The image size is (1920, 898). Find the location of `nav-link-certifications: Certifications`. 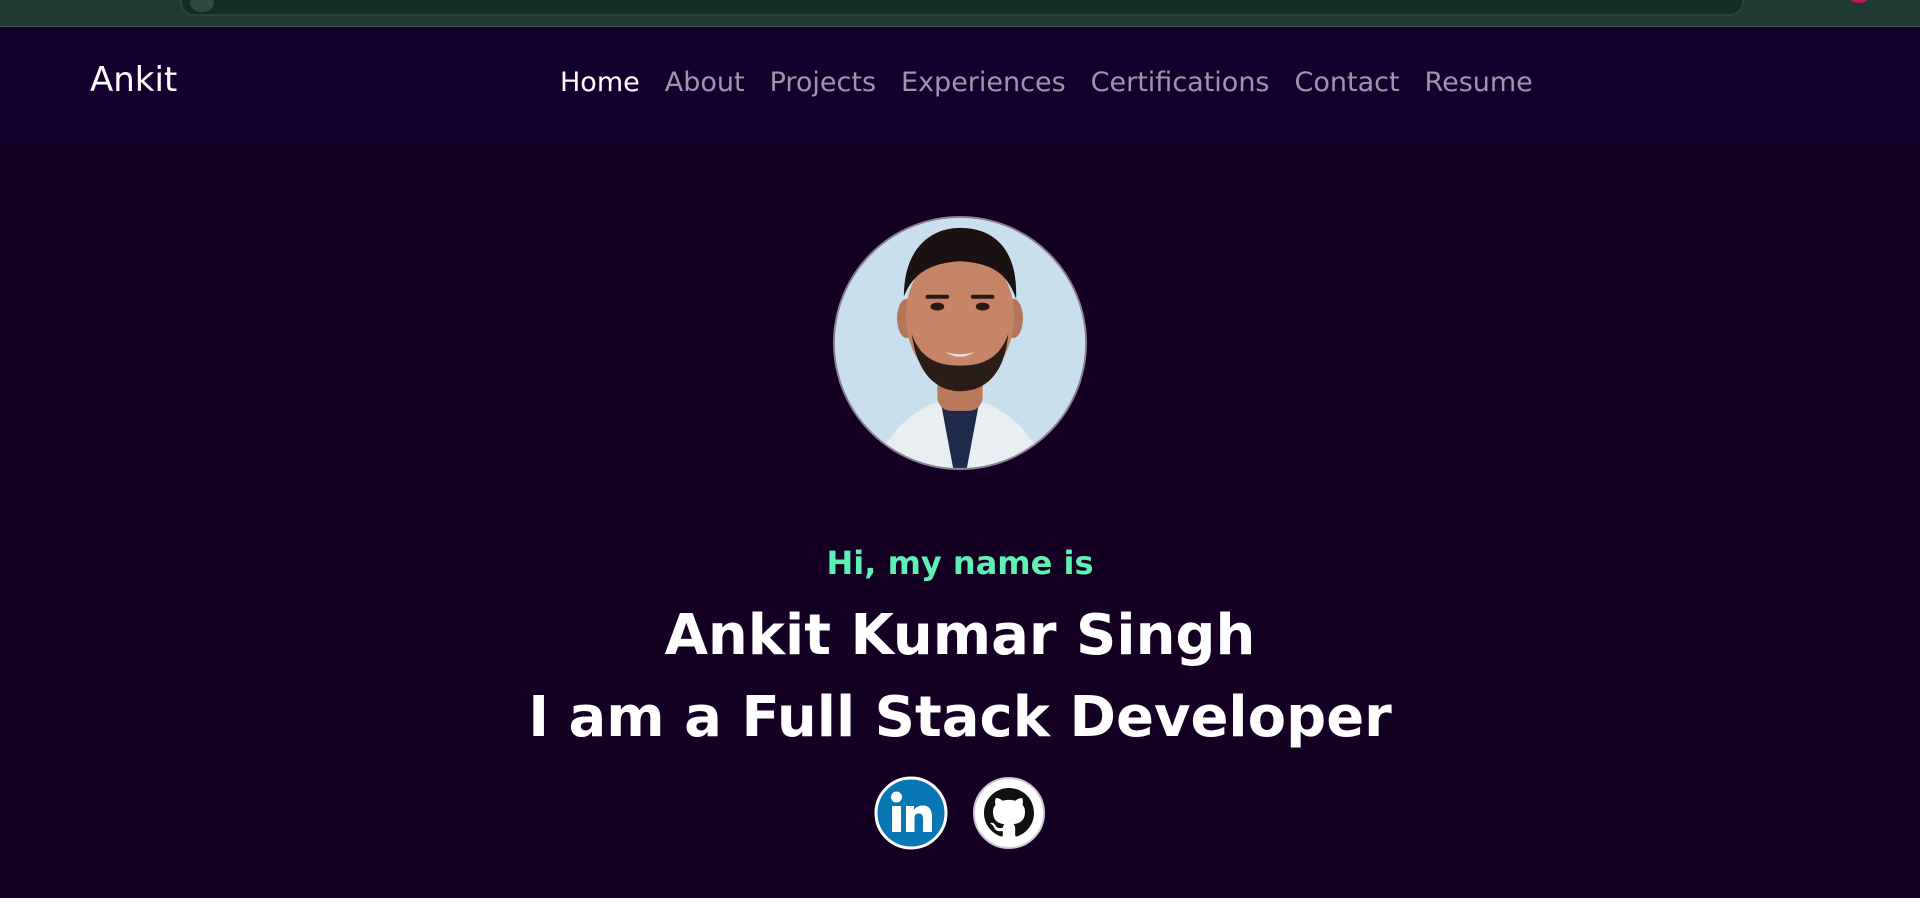

nav-link-certifications: Certifications is located at coordinates (1180, 82).